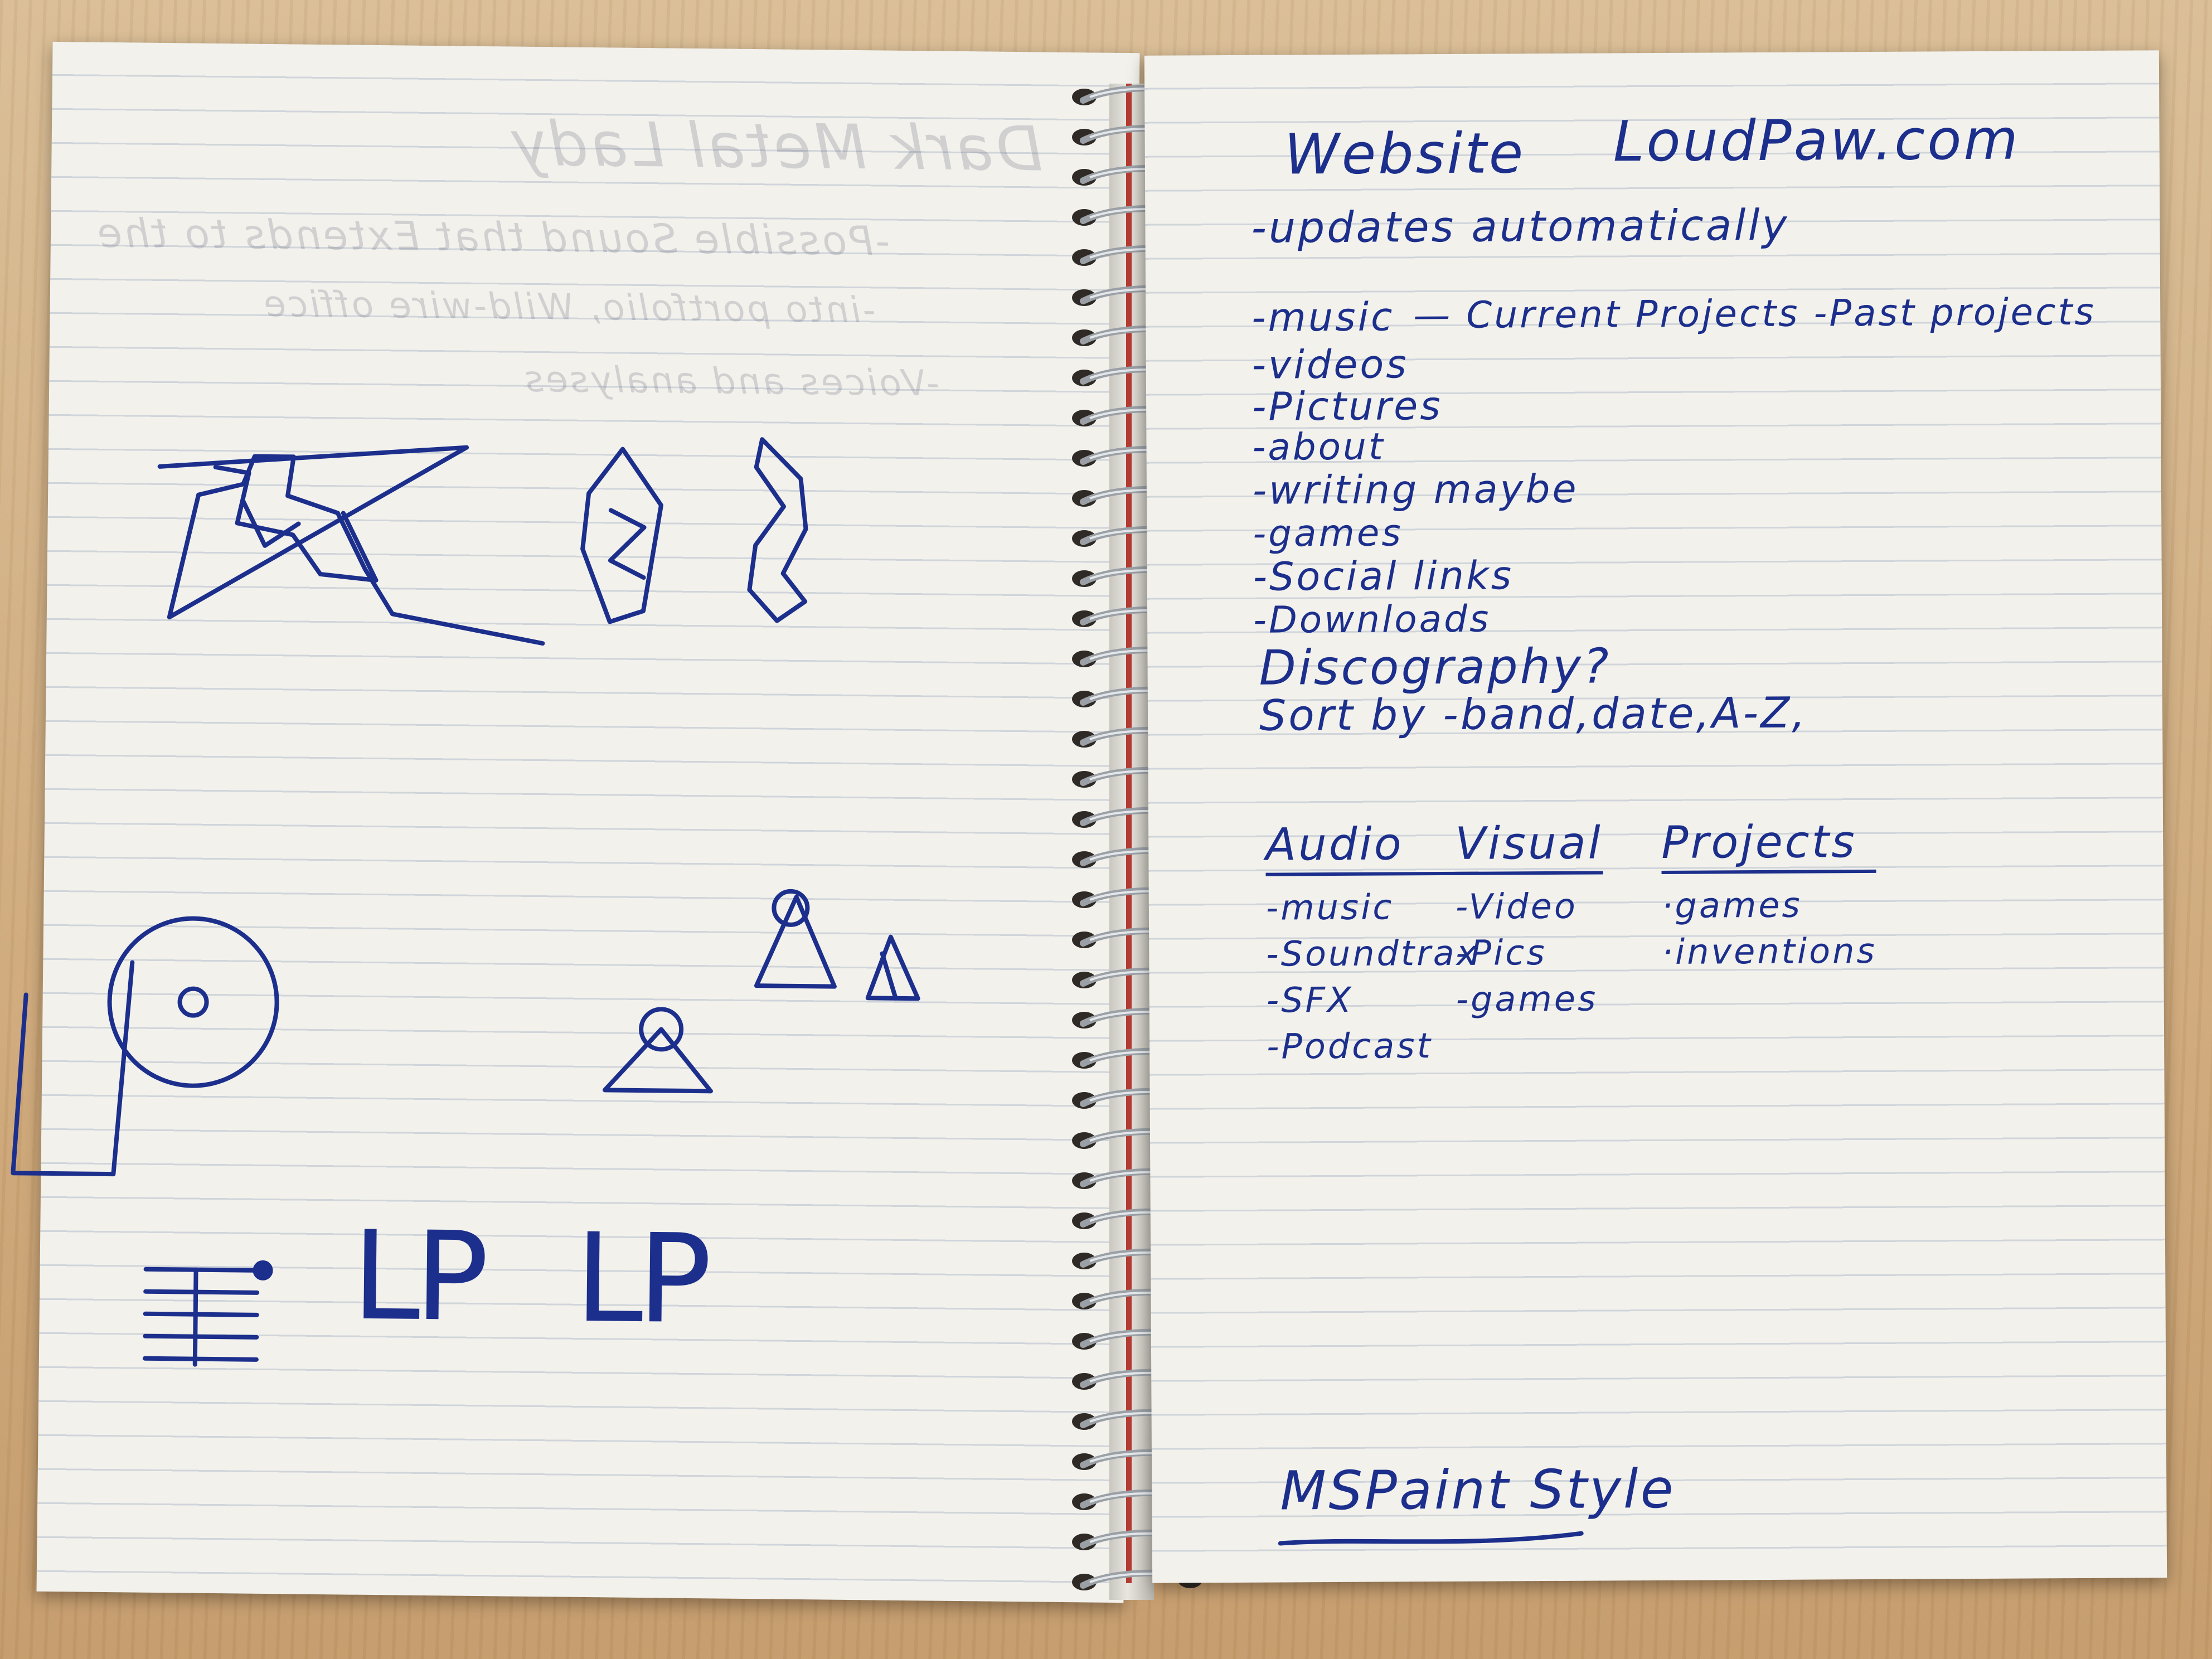 This screenshot has width=2212, height=1659. Describe the element at coordinates (1754, 313) in the screenshot. I see `note-projects: — Current Projects -Past projects` at that location.